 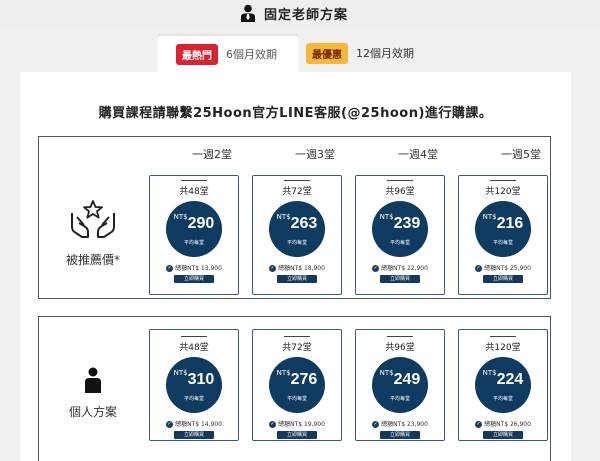 What do you see at coordinates (93, 219) in the screenshot?
I see `hands-star-icon` at bounding box center [93, 219].